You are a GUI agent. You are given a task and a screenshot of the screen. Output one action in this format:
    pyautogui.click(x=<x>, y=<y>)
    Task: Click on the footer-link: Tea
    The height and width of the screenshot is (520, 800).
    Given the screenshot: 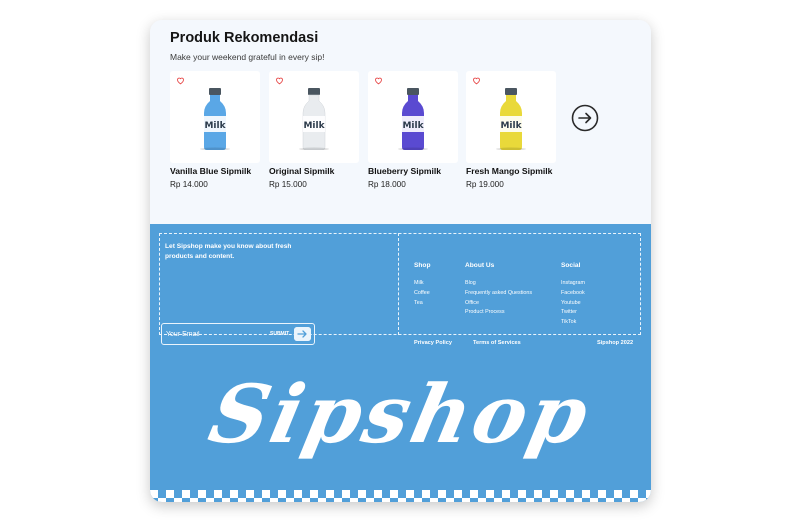 What is the action you would take?
    pyautogui.click(x=422, y=304)
    